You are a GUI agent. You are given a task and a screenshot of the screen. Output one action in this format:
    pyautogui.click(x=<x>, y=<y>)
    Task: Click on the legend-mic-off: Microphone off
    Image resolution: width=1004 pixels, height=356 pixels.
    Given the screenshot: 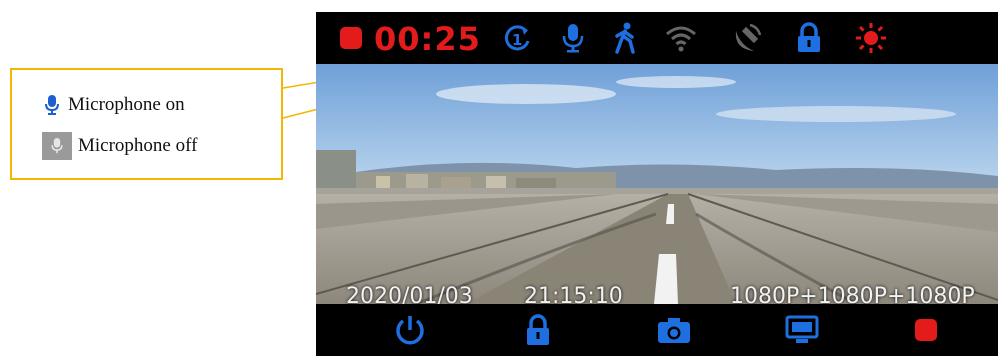 What is the action you would take?
    pyautogui.click(x=119, y=146)
    